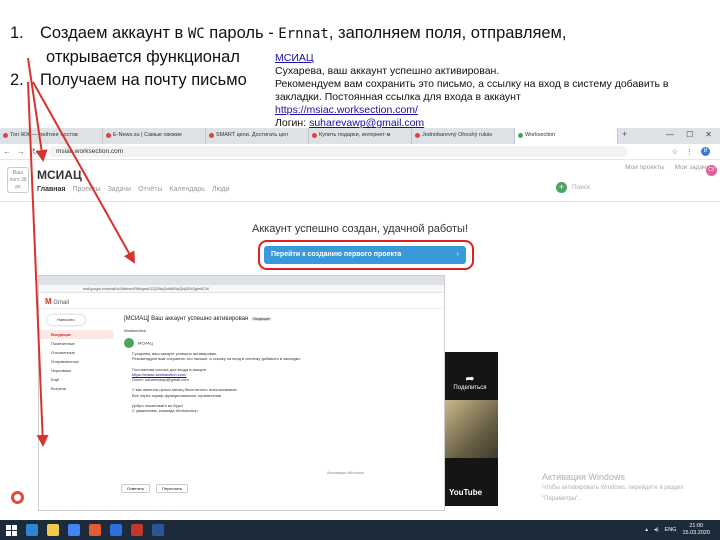 The width and height of the screenshot is (720, 540). I want to click on edge-icon, so click(32, 530).